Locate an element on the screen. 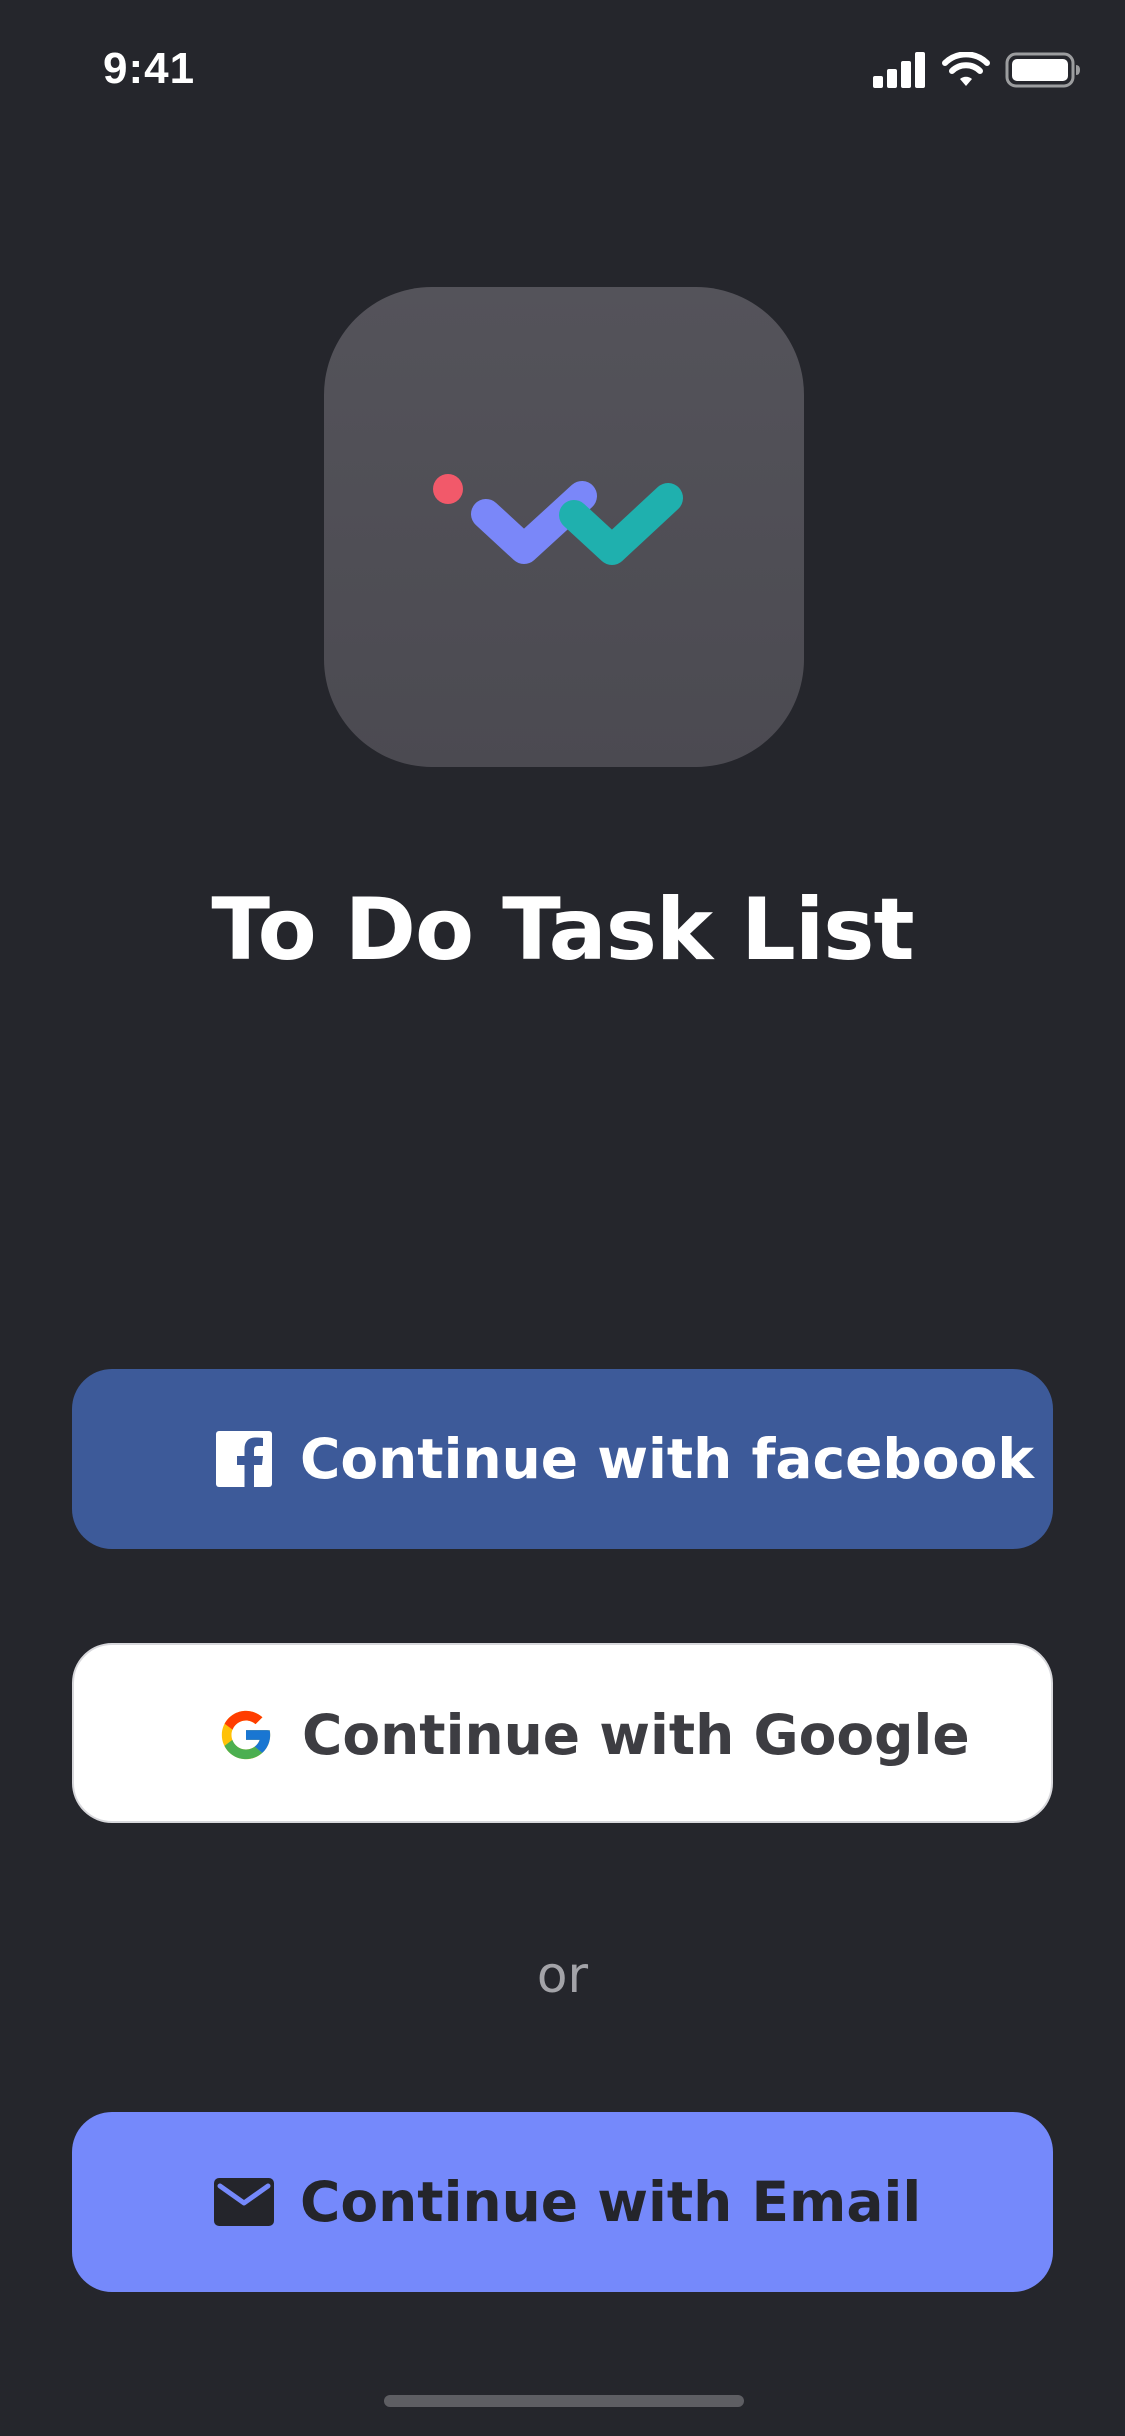 The image size is (1125, 2436). or-divider: or is located at coordinates (562, 1975).